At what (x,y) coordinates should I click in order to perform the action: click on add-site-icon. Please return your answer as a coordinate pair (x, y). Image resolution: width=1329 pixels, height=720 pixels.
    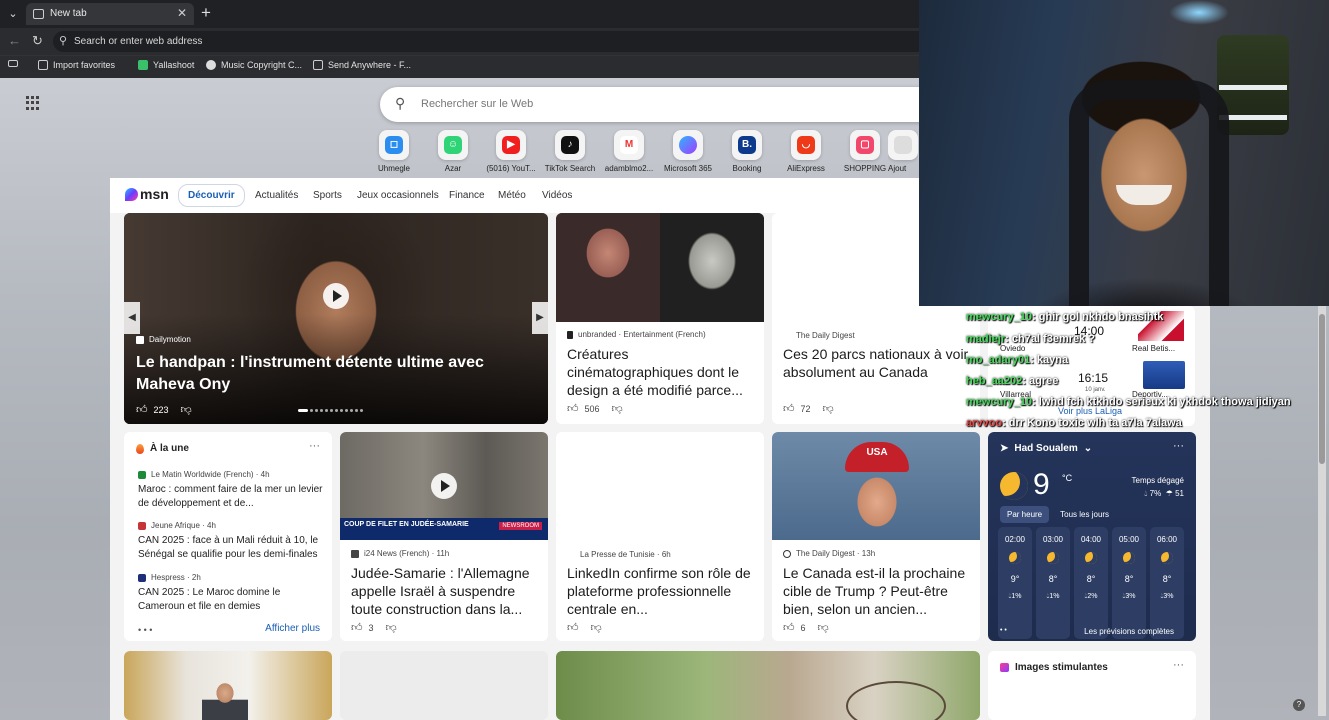
    Looking at the image, I should click on (903, 145).